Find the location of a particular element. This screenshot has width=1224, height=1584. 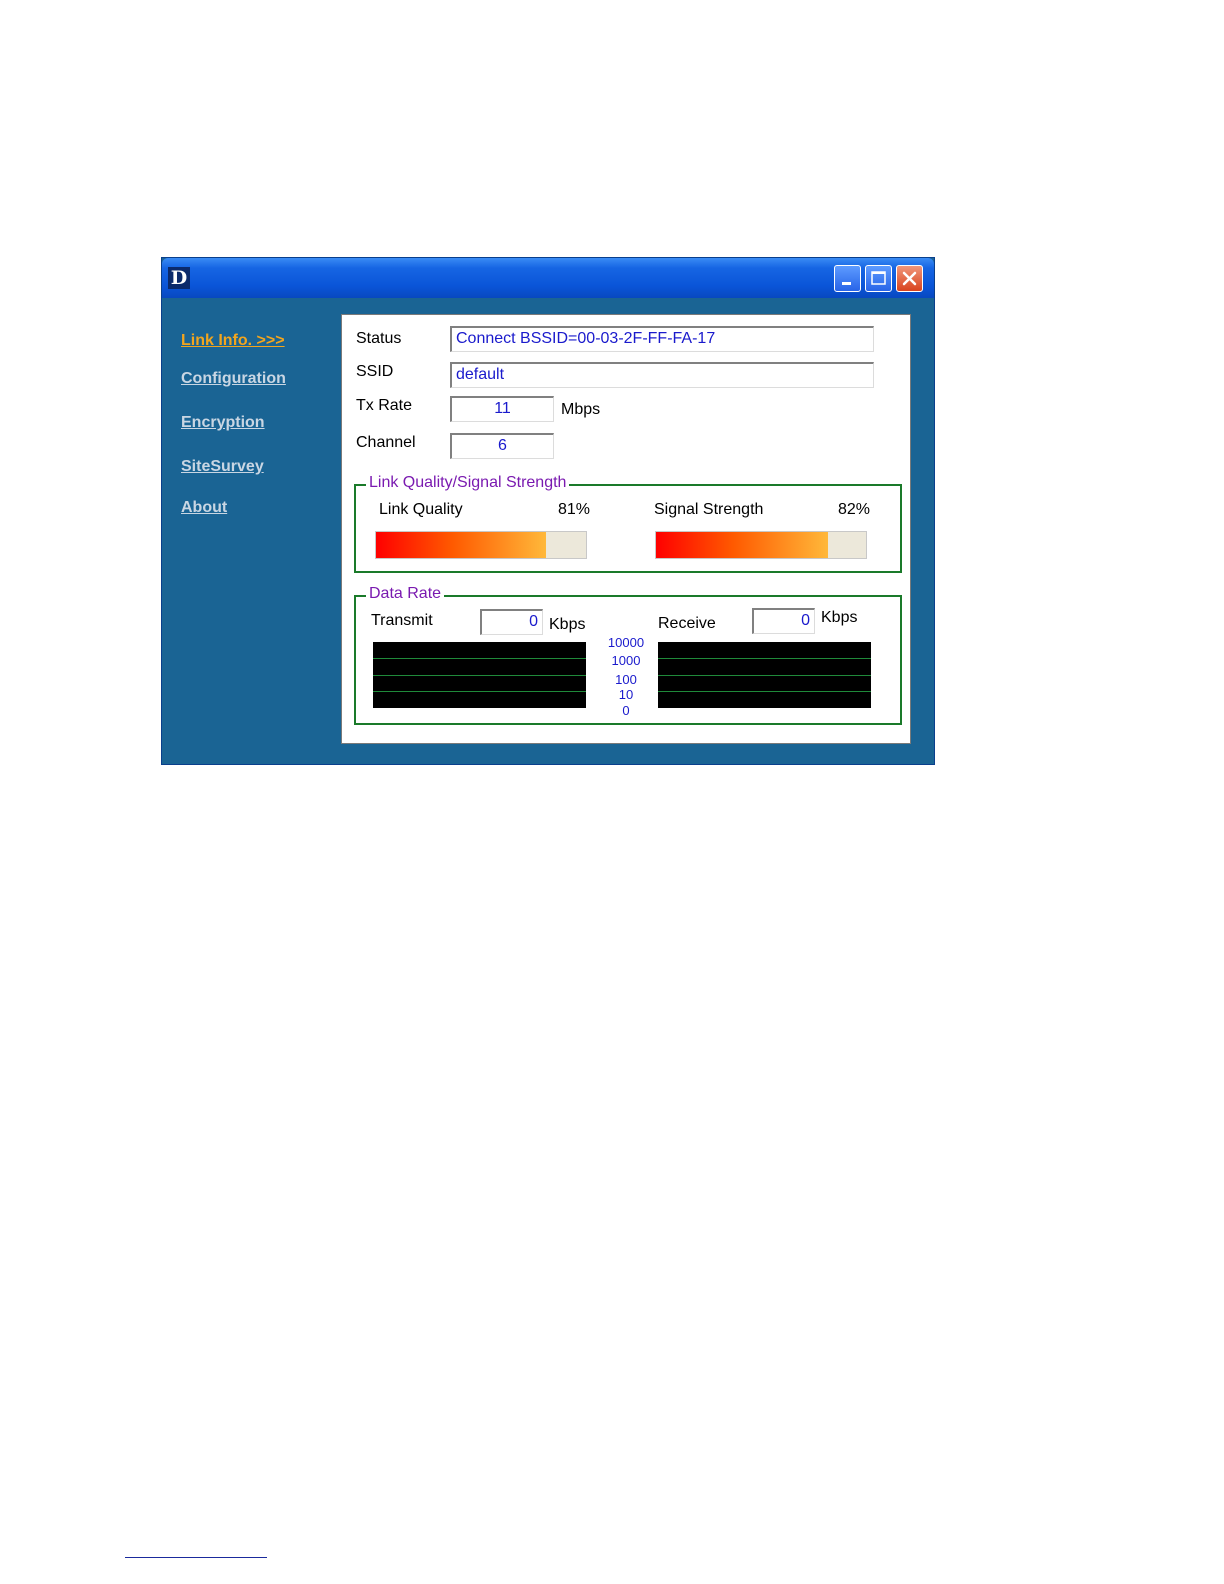

signal-strength-label: Signal Strength is located at coordinates (709, 509).